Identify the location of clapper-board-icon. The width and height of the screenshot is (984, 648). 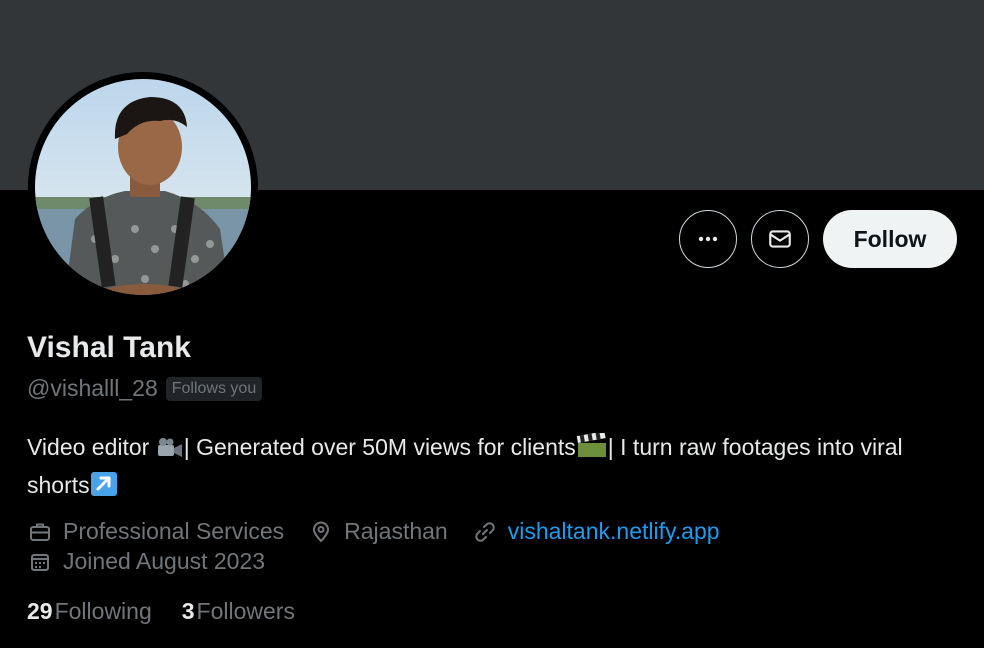
(592, 449).